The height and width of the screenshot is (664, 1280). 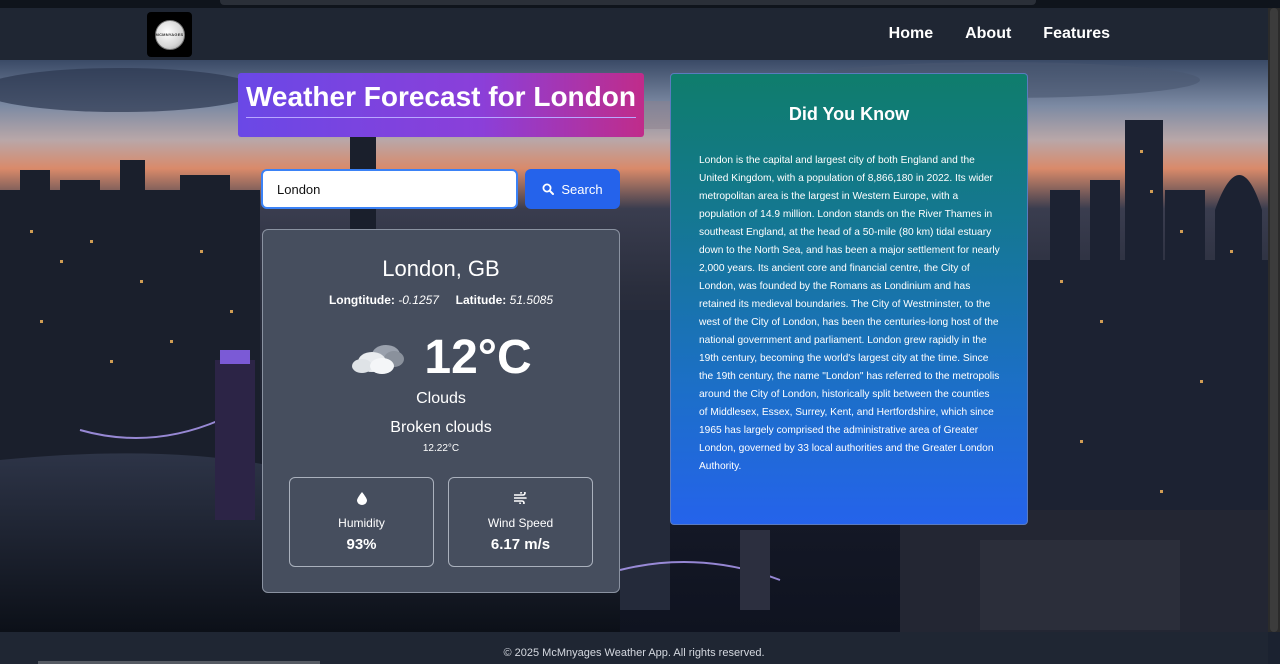 I want to click on humidity-icon-wrap, so click(x=361, y=498).